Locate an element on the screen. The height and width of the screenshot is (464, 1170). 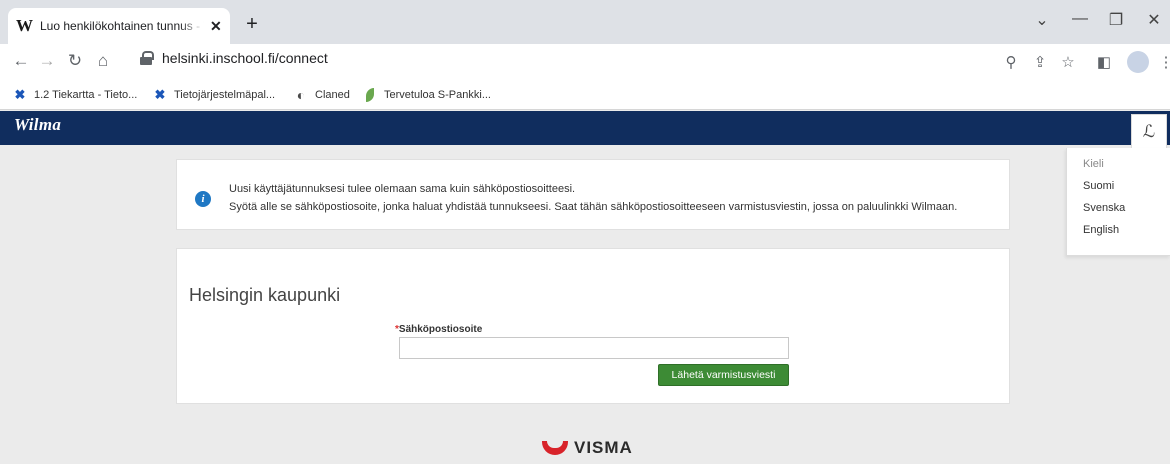
language-menu-heading: Kieli is located at coordinates (1093, 164).